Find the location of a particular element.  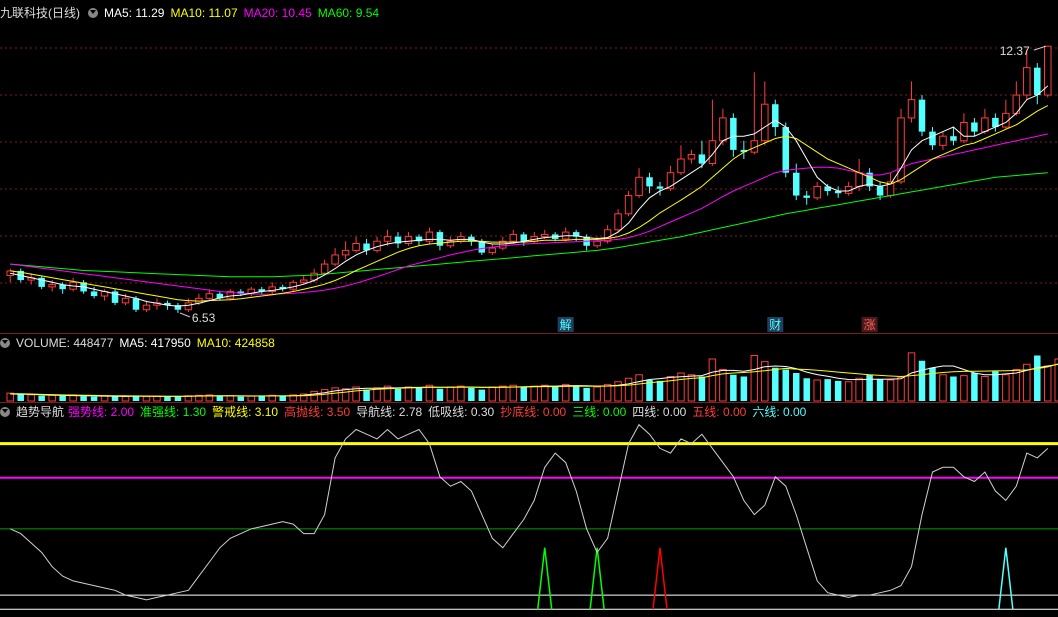

min-price-label: 6.53 is located at coordinates (204, 318).